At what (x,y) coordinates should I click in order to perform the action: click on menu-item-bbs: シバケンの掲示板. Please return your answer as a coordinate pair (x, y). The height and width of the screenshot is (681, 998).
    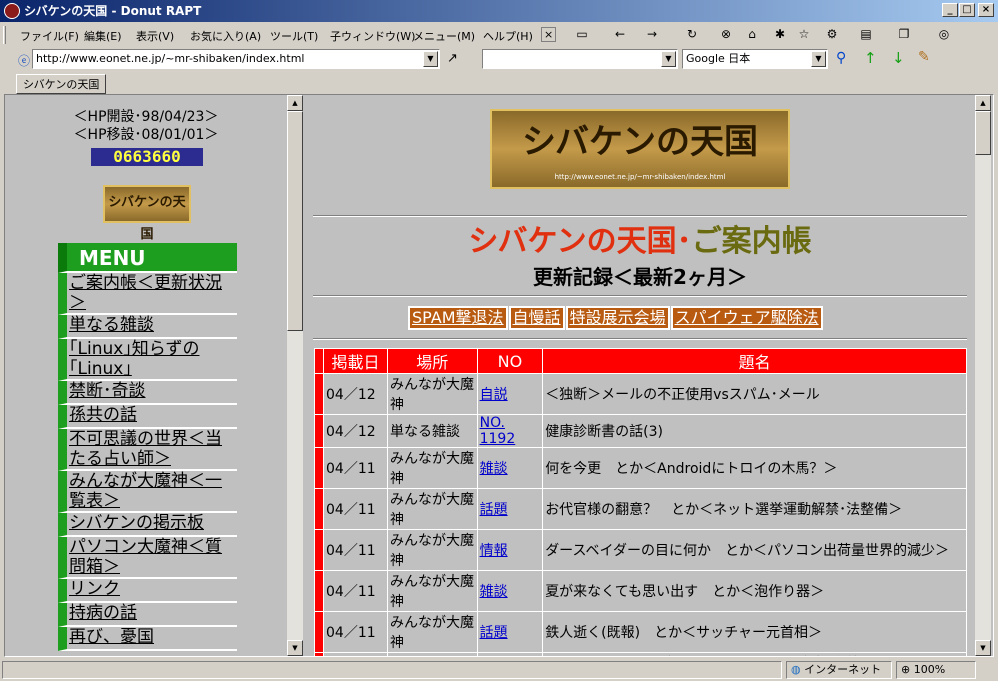
    Looking at the image, I should click on (147, 525).